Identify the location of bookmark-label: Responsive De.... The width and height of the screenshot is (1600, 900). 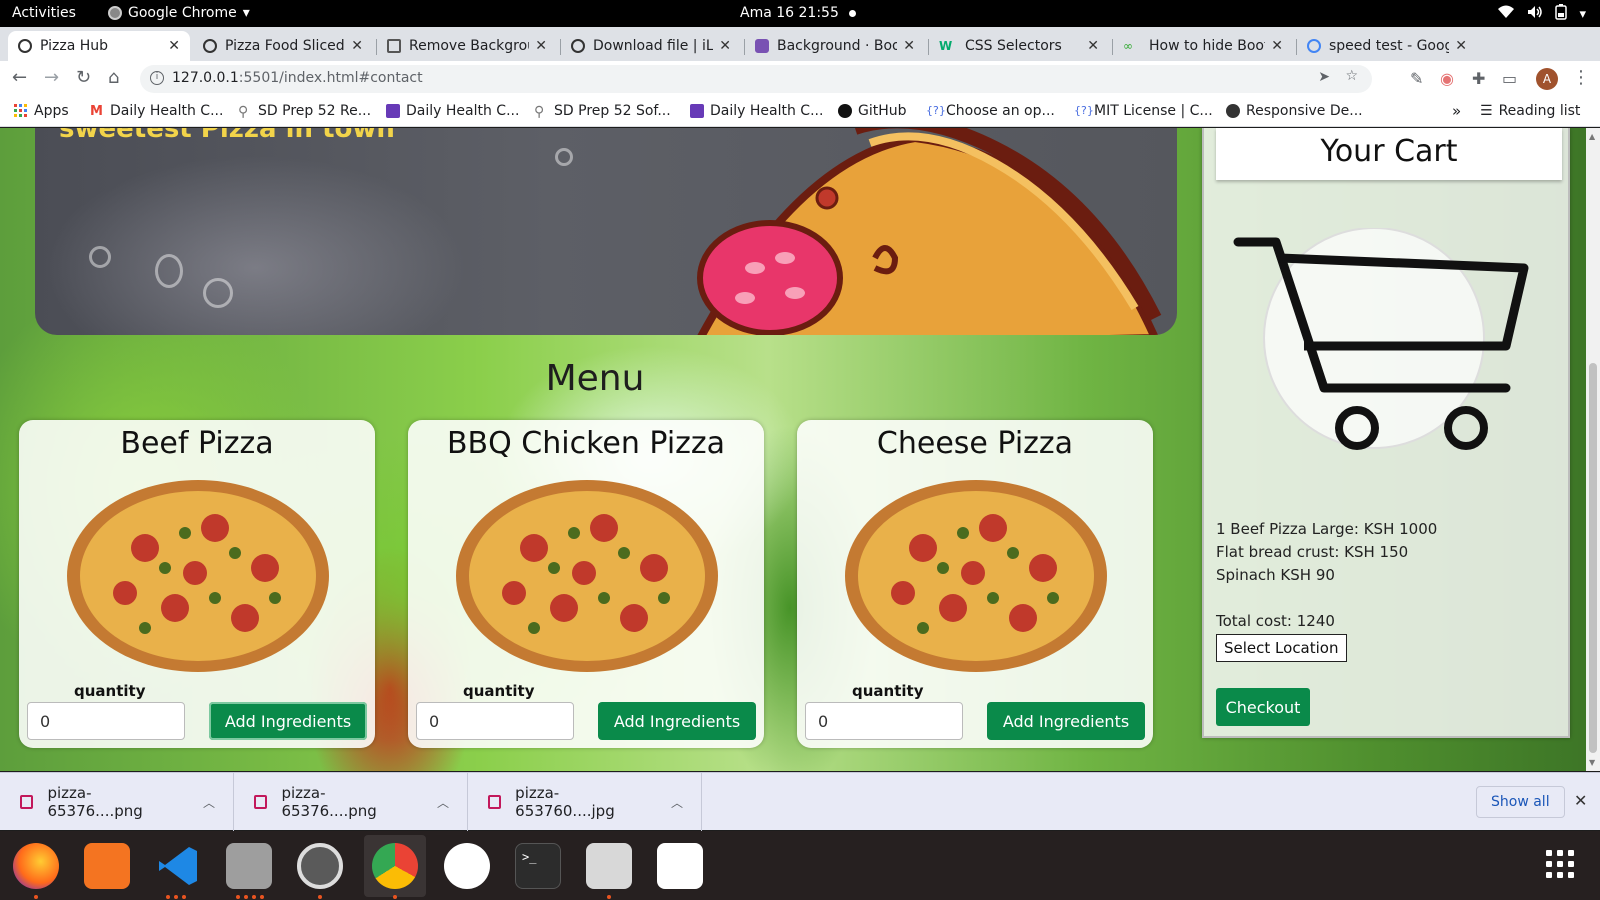
(1304, 111).